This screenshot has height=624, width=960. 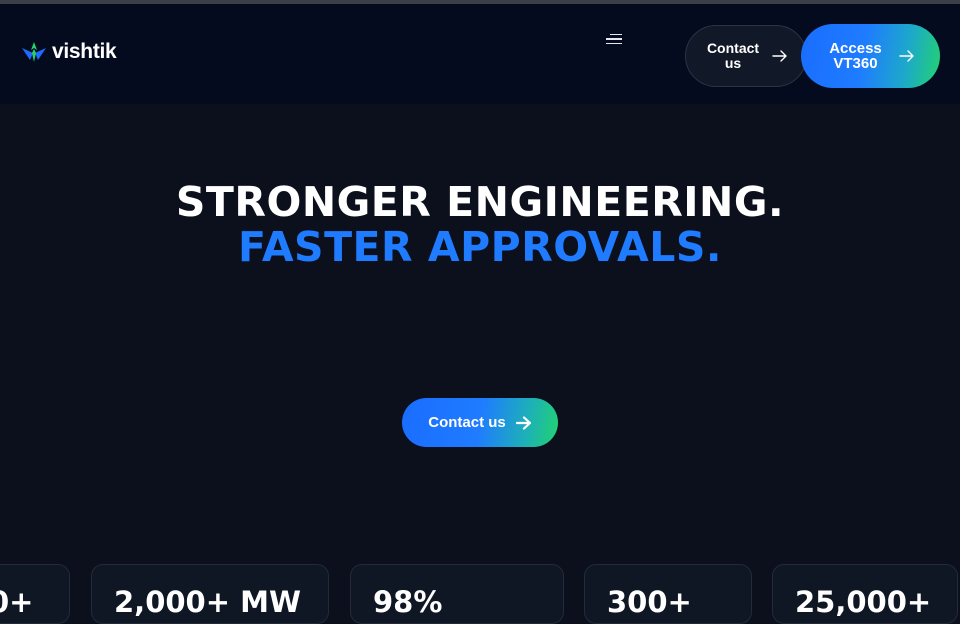 What do you see at coordinates (649, 602) in the screenshot?
I see `stat-value: 300+` at bounding box center [649, 602].